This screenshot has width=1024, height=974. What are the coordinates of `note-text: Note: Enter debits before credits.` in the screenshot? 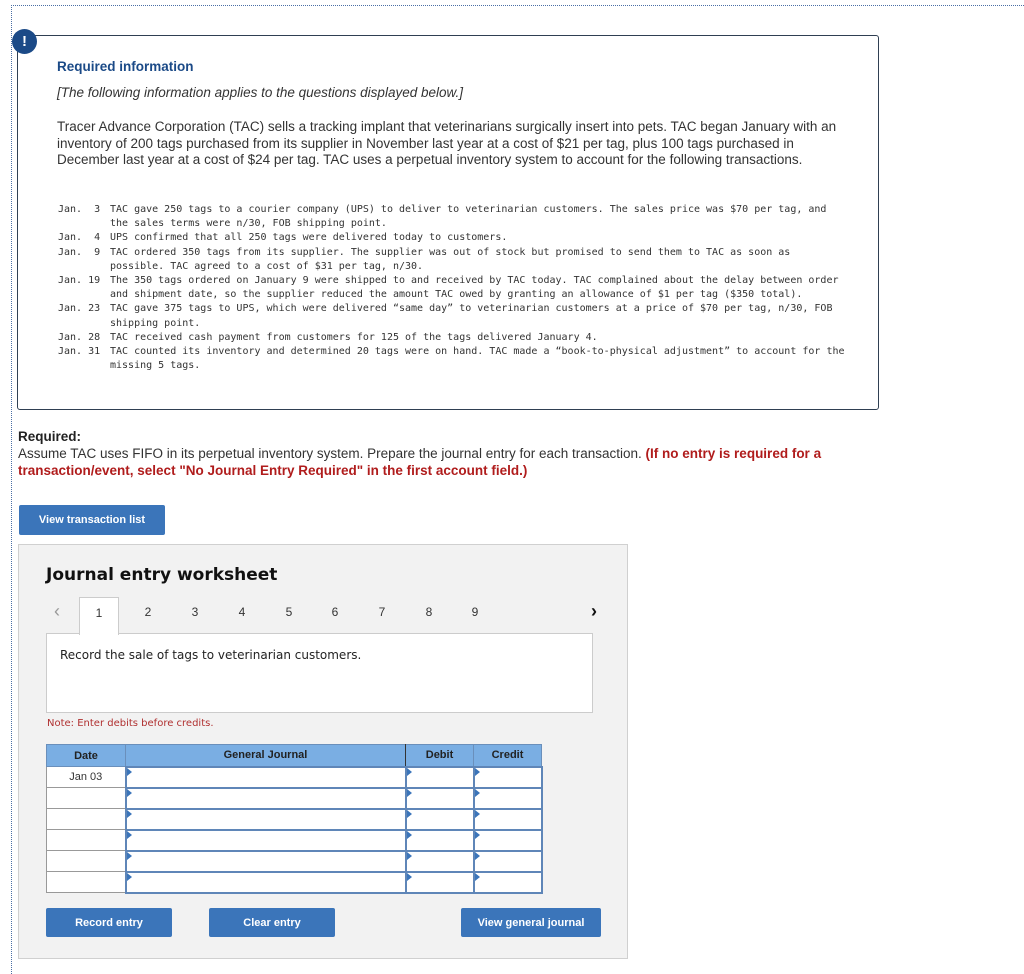 It's located at (130, 723).